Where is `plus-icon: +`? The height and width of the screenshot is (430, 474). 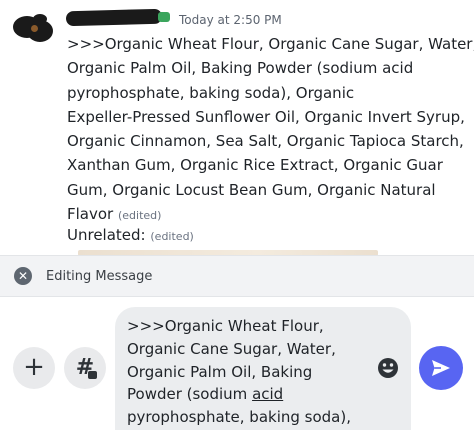 plus-icon: + is located at coordinates (34, 367).